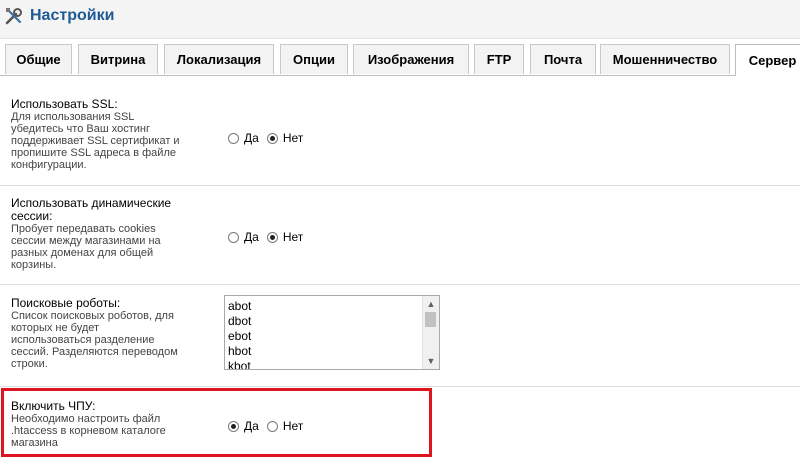 This screenshot has height=459, width=800. Describe the element at coordinates (400, 19) in the screenshot. I see `page-header: Настройки` at that location.